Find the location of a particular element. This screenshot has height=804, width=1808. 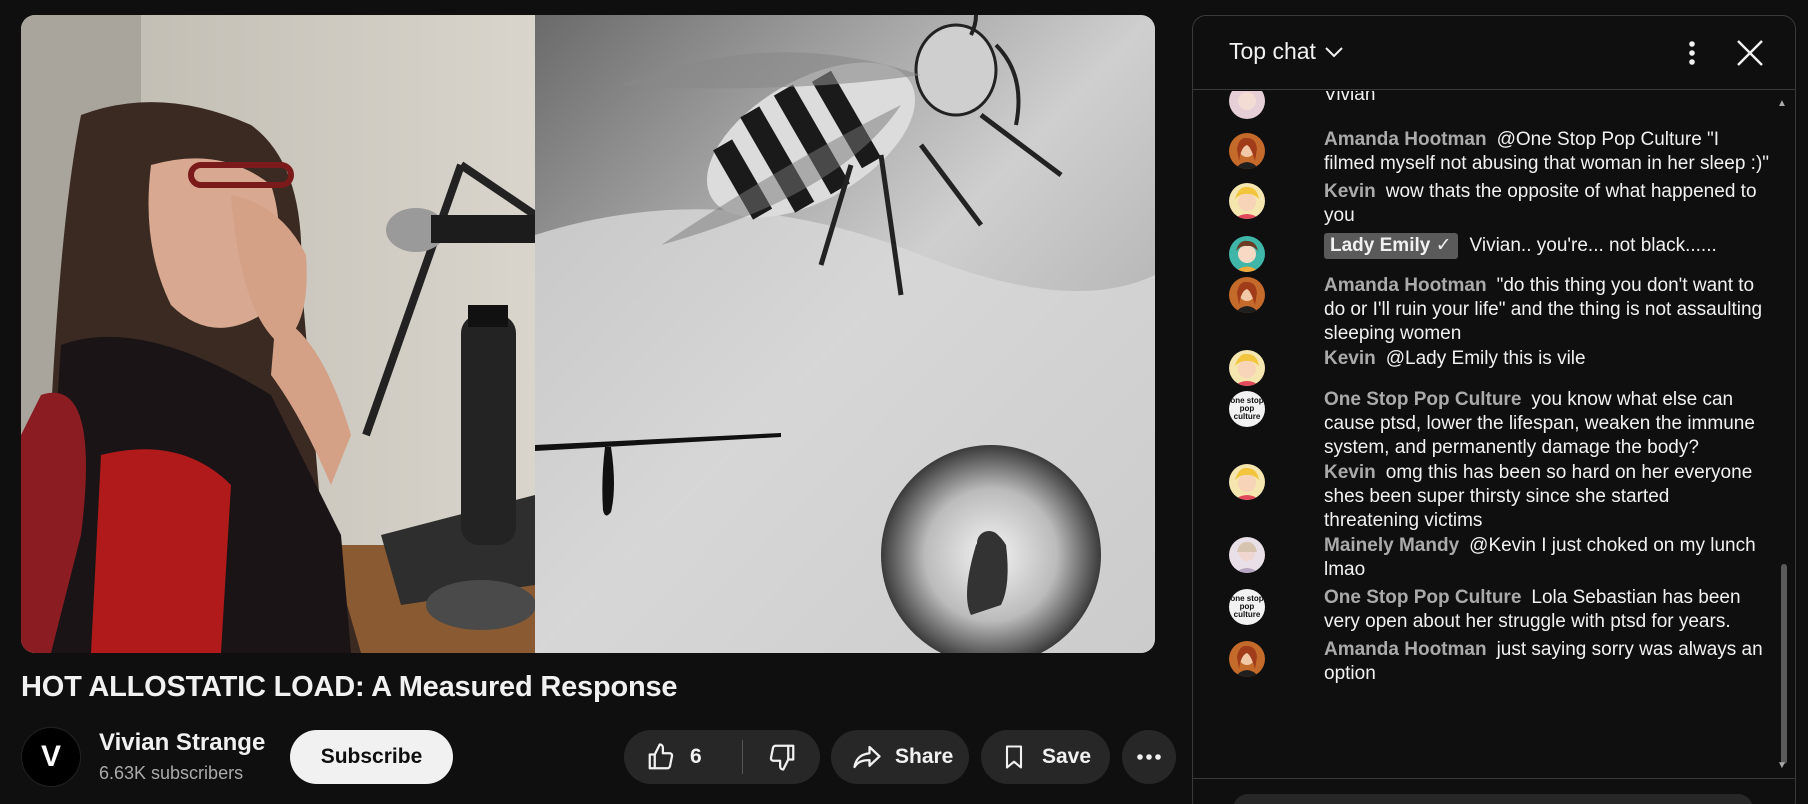

share-button: Share is located at coordinates (900, 757).